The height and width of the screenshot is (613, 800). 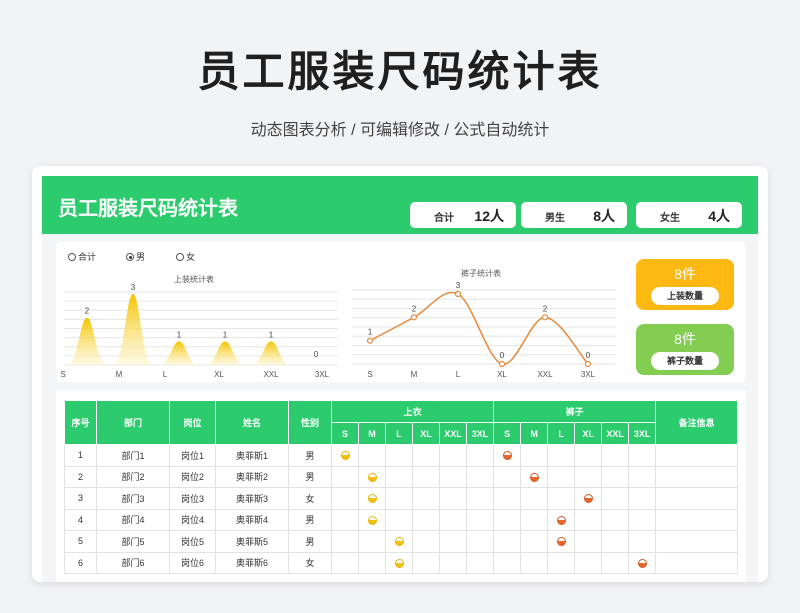 I want to click on filter-option-male: 男, so click(x=135, y=256).